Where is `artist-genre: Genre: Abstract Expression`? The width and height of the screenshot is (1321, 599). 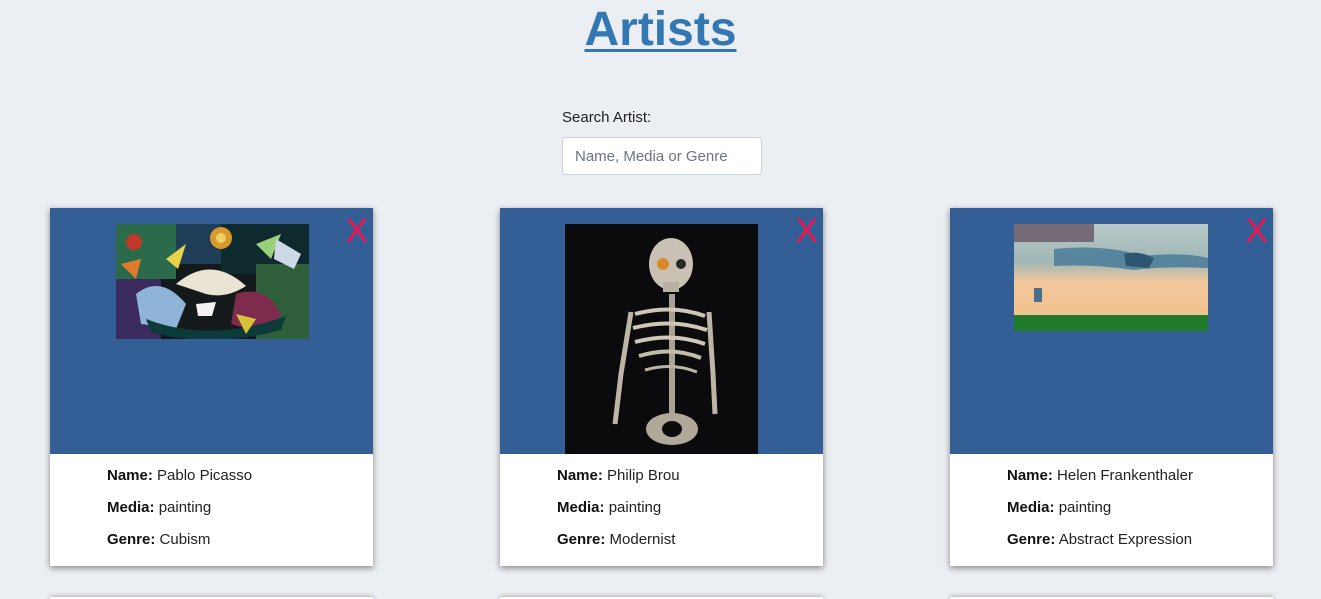 artist-genre: Genre: Abstract Expression is located at coordinates (1099, 539).